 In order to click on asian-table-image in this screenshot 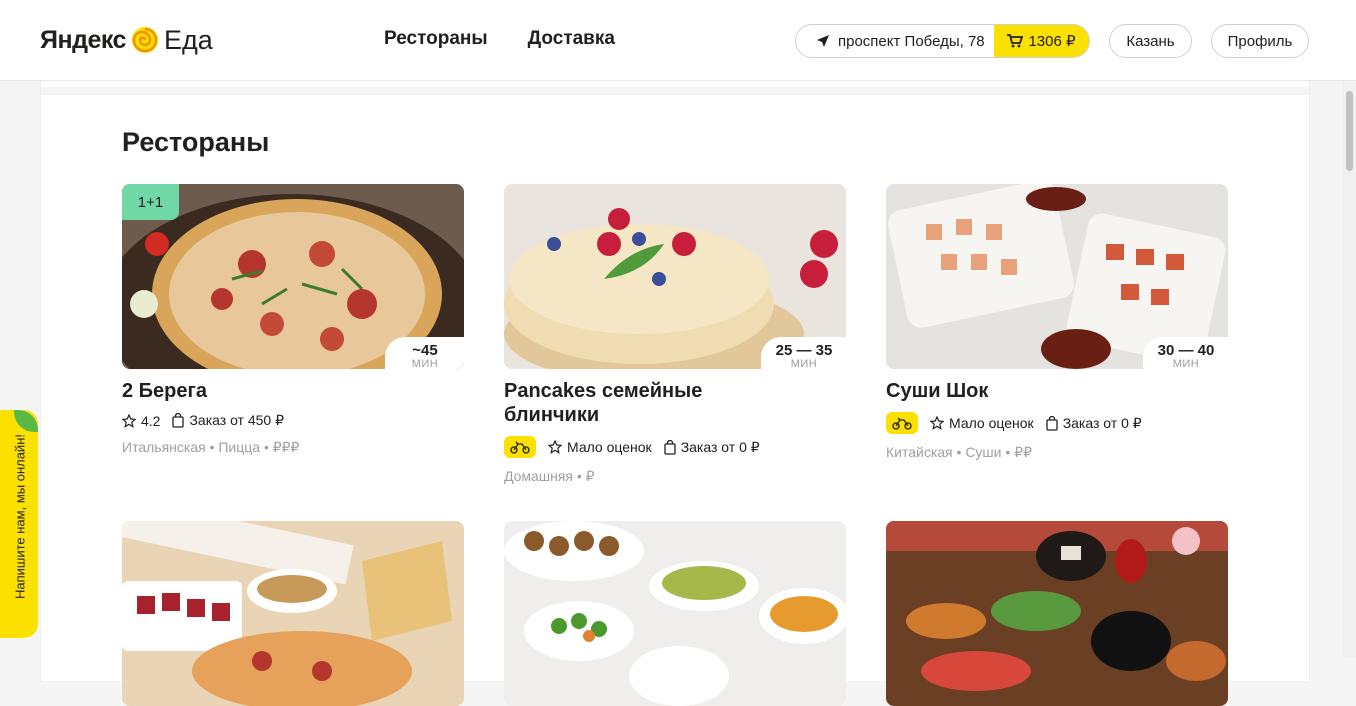, I will do `click(1057, 613)`.